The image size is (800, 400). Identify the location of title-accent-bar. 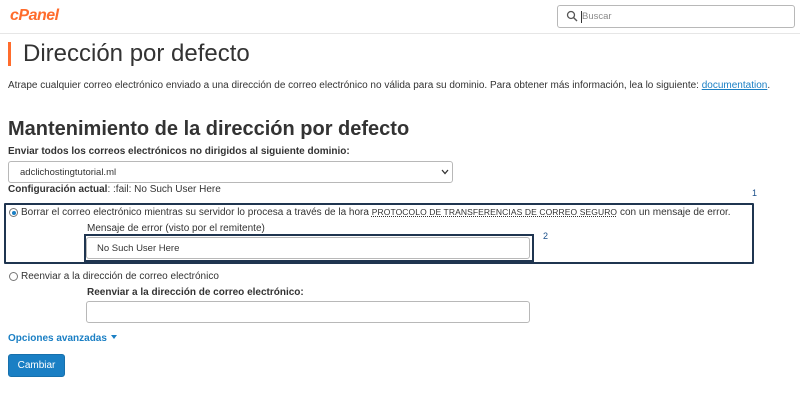
(9, 54).